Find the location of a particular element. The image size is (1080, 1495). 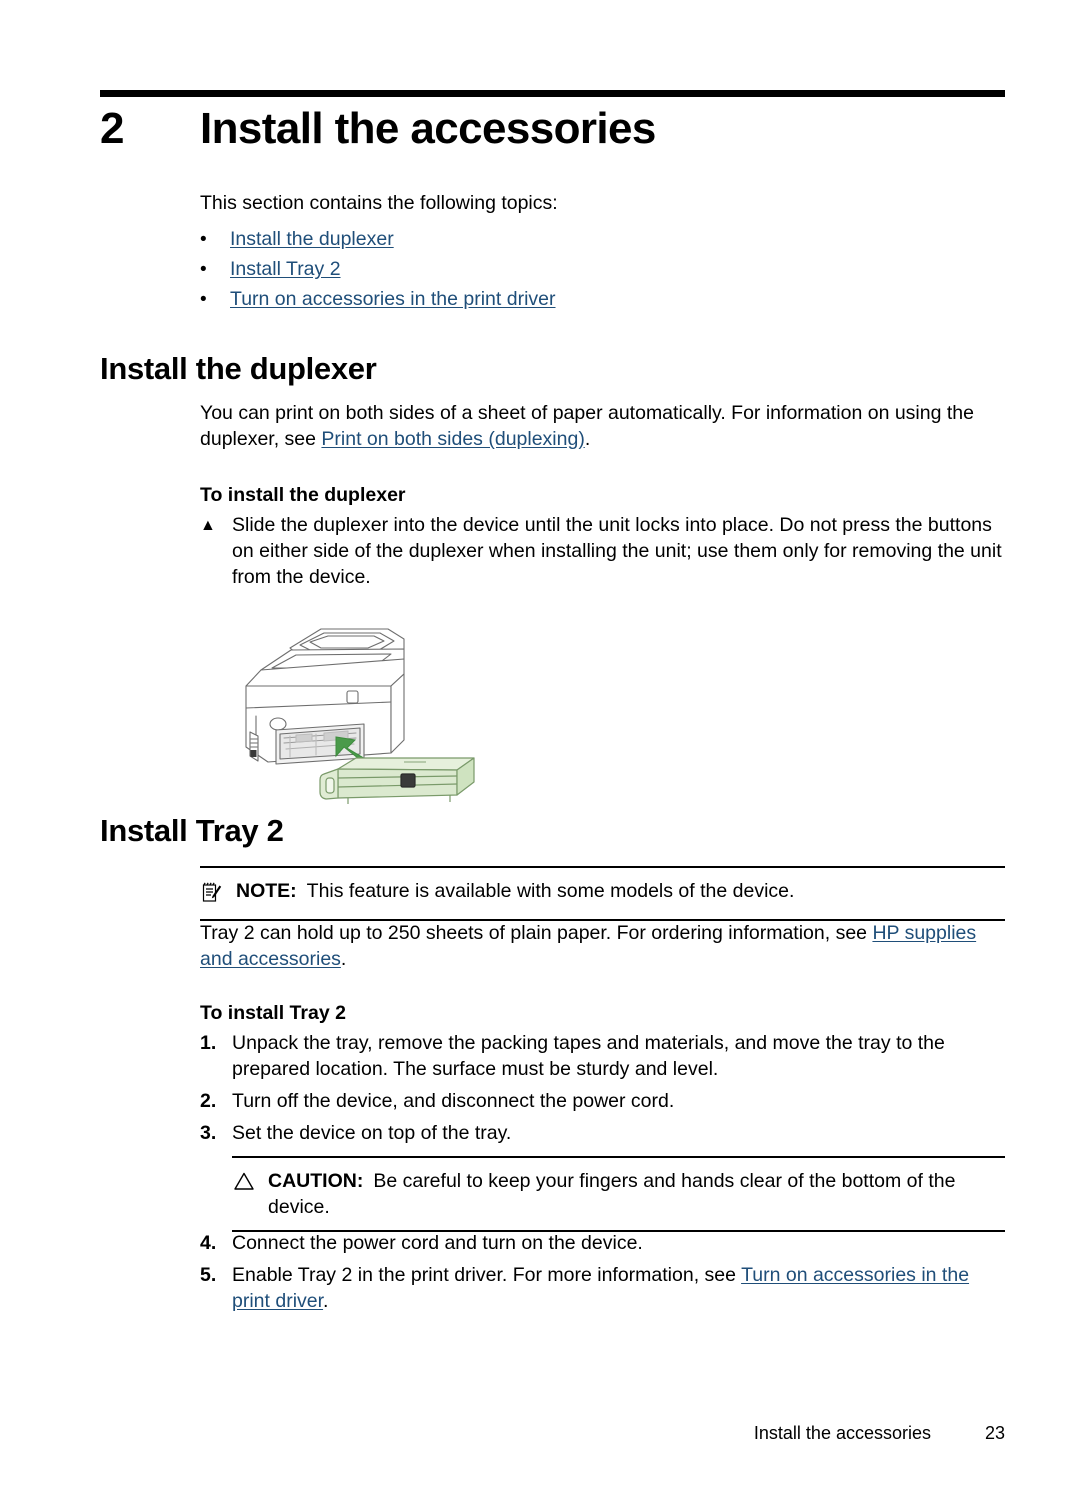

toc-link-install-tray-2: Install Tray 2 is located at coordinates (285, 269).